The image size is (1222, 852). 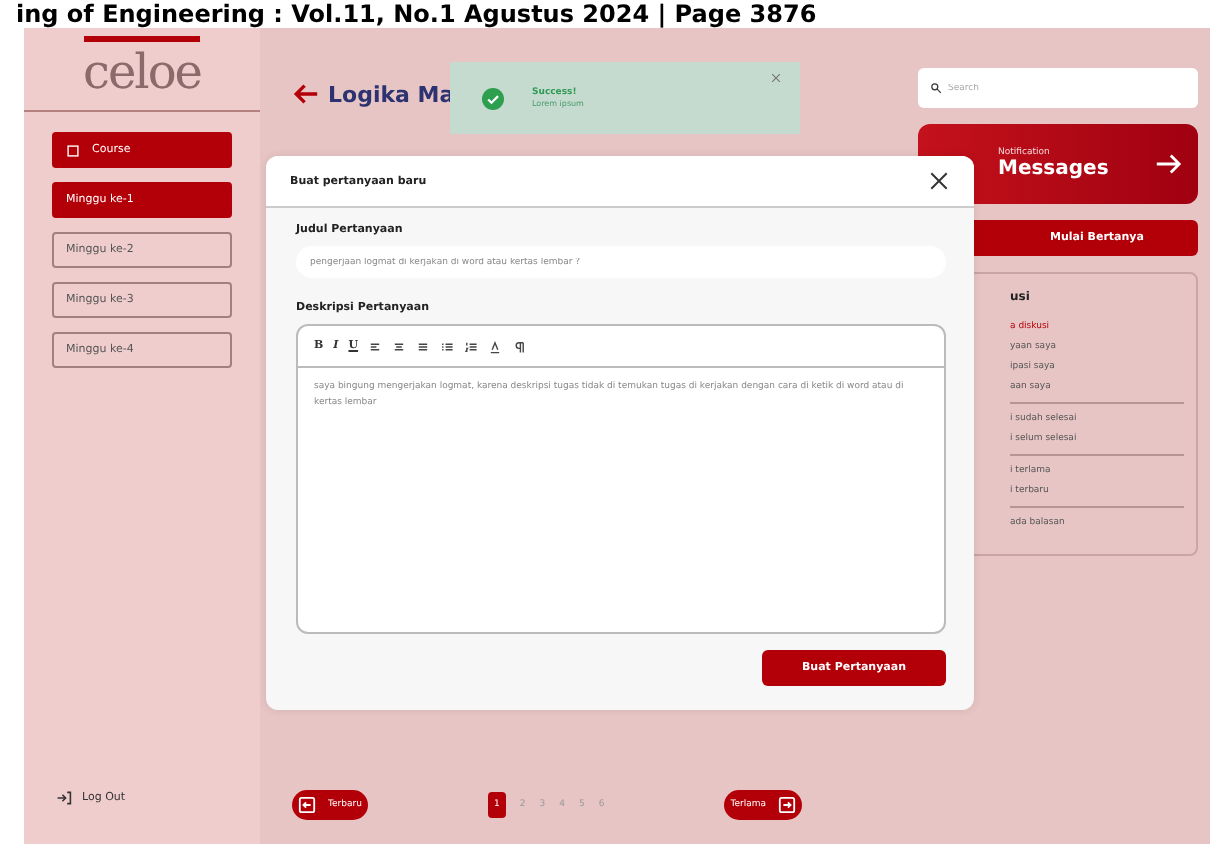 I want to click on bullet-list-icon, so click(x=447, y=346).